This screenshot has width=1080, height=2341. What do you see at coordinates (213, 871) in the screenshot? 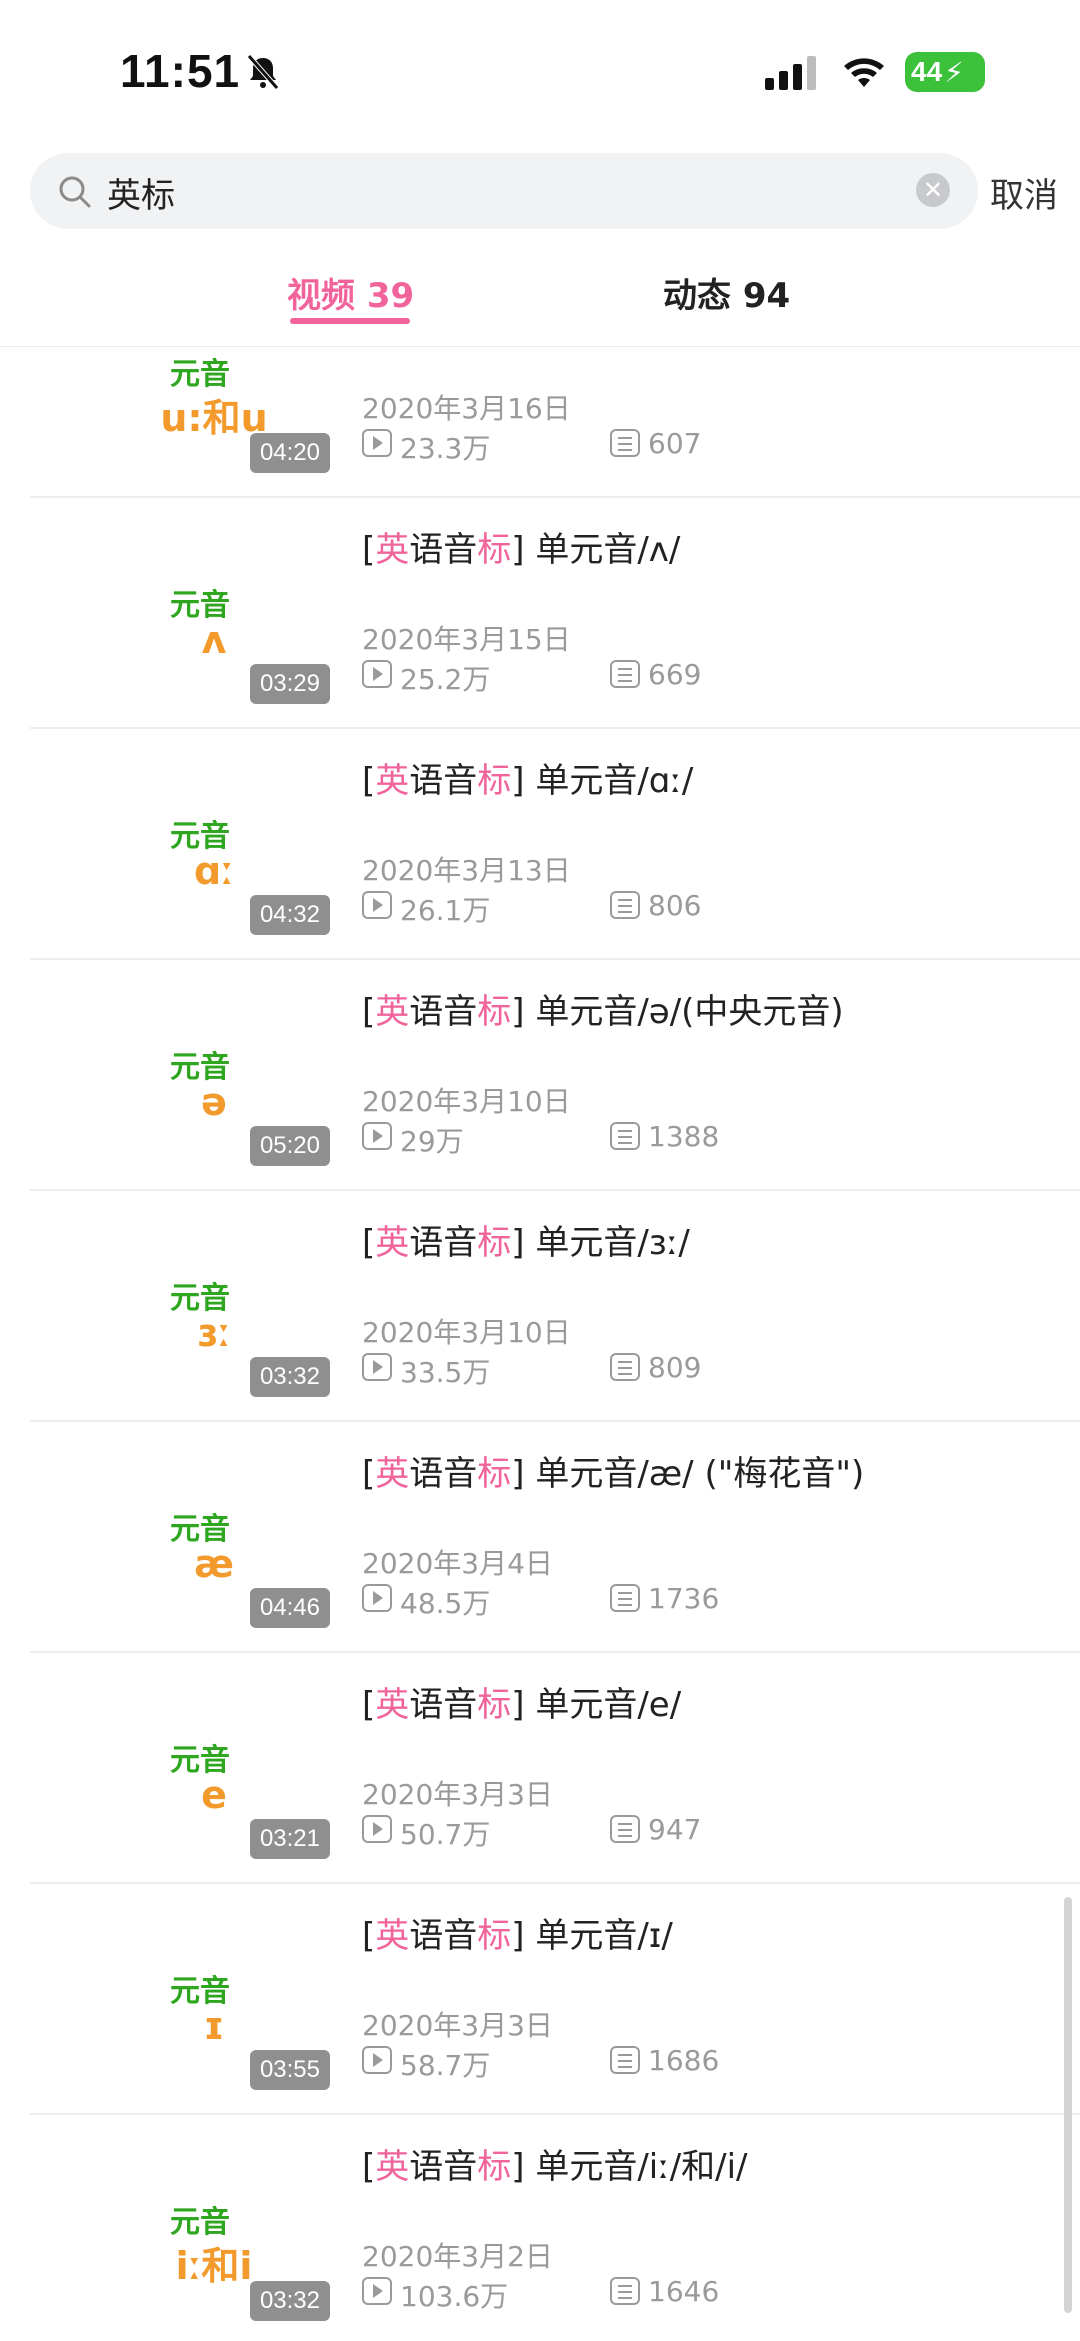
I see `thumbnail-phoneme: ɑː` at bounding box center [213, 871].